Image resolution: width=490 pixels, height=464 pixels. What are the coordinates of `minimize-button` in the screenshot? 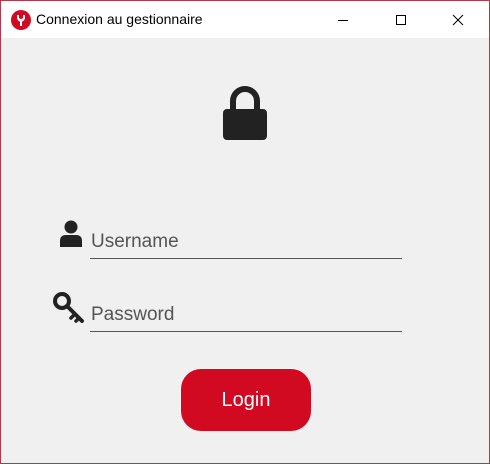 It's located at (343, 19).